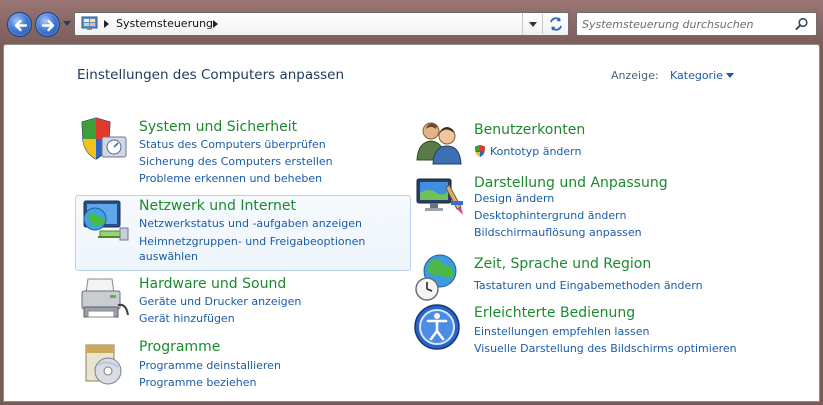 The image size is (823, 405). I want to click on link: Programme deinstallieren, so click(210, 366).